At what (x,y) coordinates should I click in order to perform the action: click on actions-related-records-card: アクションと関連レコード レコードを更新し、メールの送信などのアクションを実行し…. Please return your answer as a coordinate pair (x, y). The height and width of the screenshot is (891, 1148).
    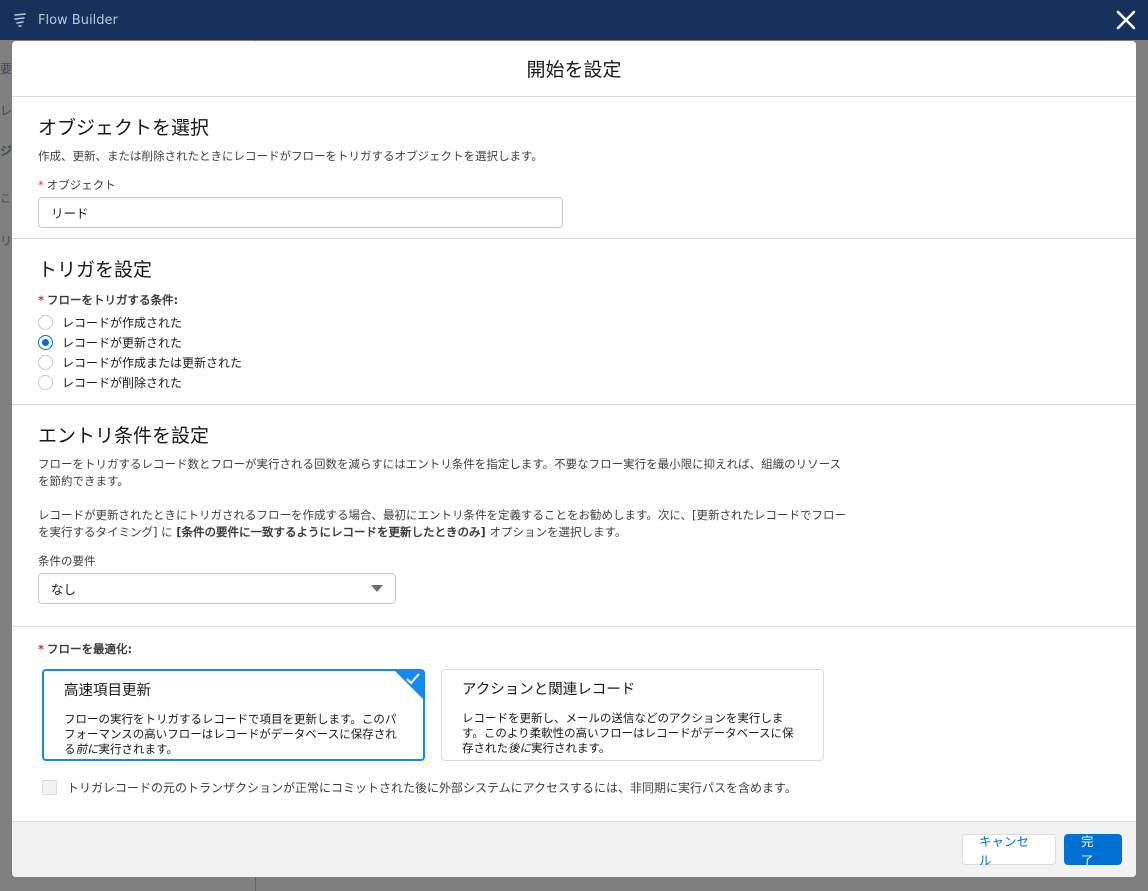
    Looking at the image, I should click on (632, 715).